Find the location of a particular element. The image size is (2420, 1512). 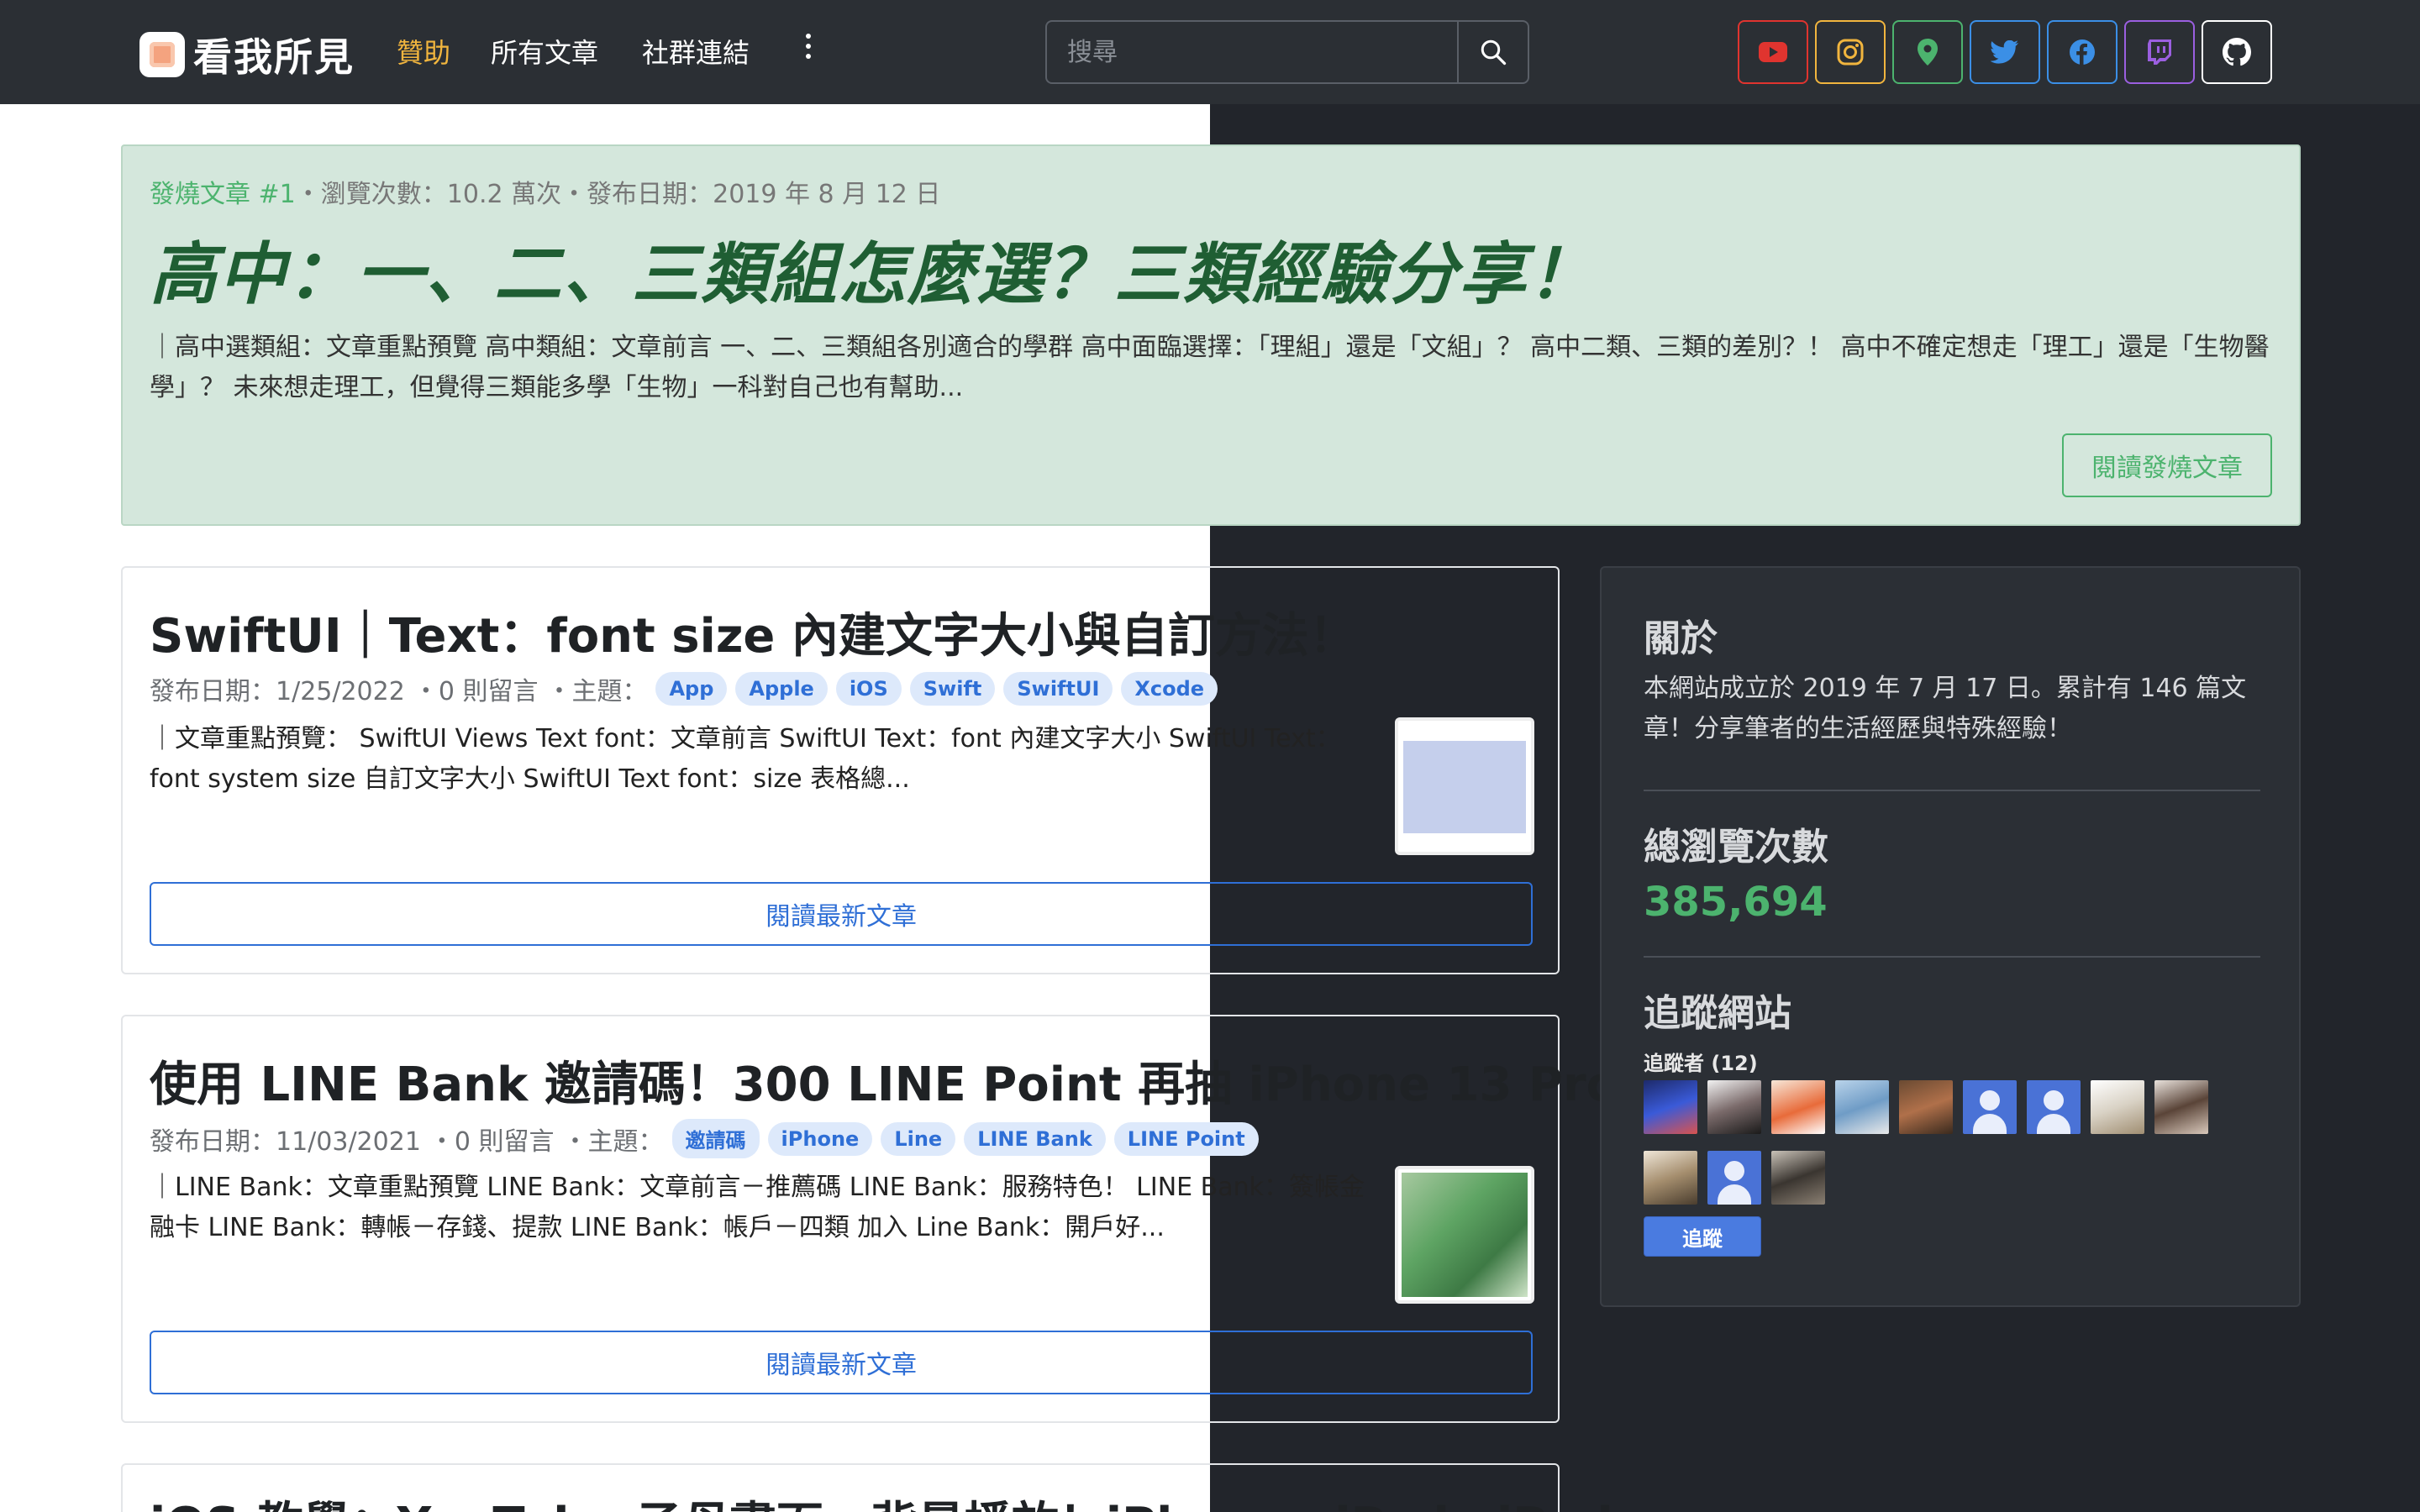

post-title: SwiftUI｜Text：font size 內建文字大小與自訂方法！ is located at coordinates (753, 632).